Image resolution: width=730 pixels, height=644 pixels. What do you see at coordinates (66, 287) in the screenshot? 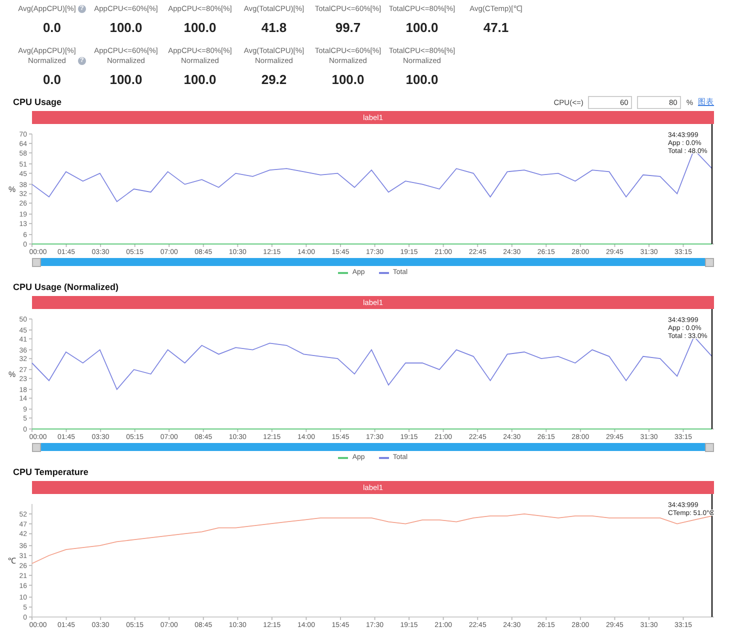
I see `section-title: CPU Usage (Normalized)` at bounding box center [66, 287].